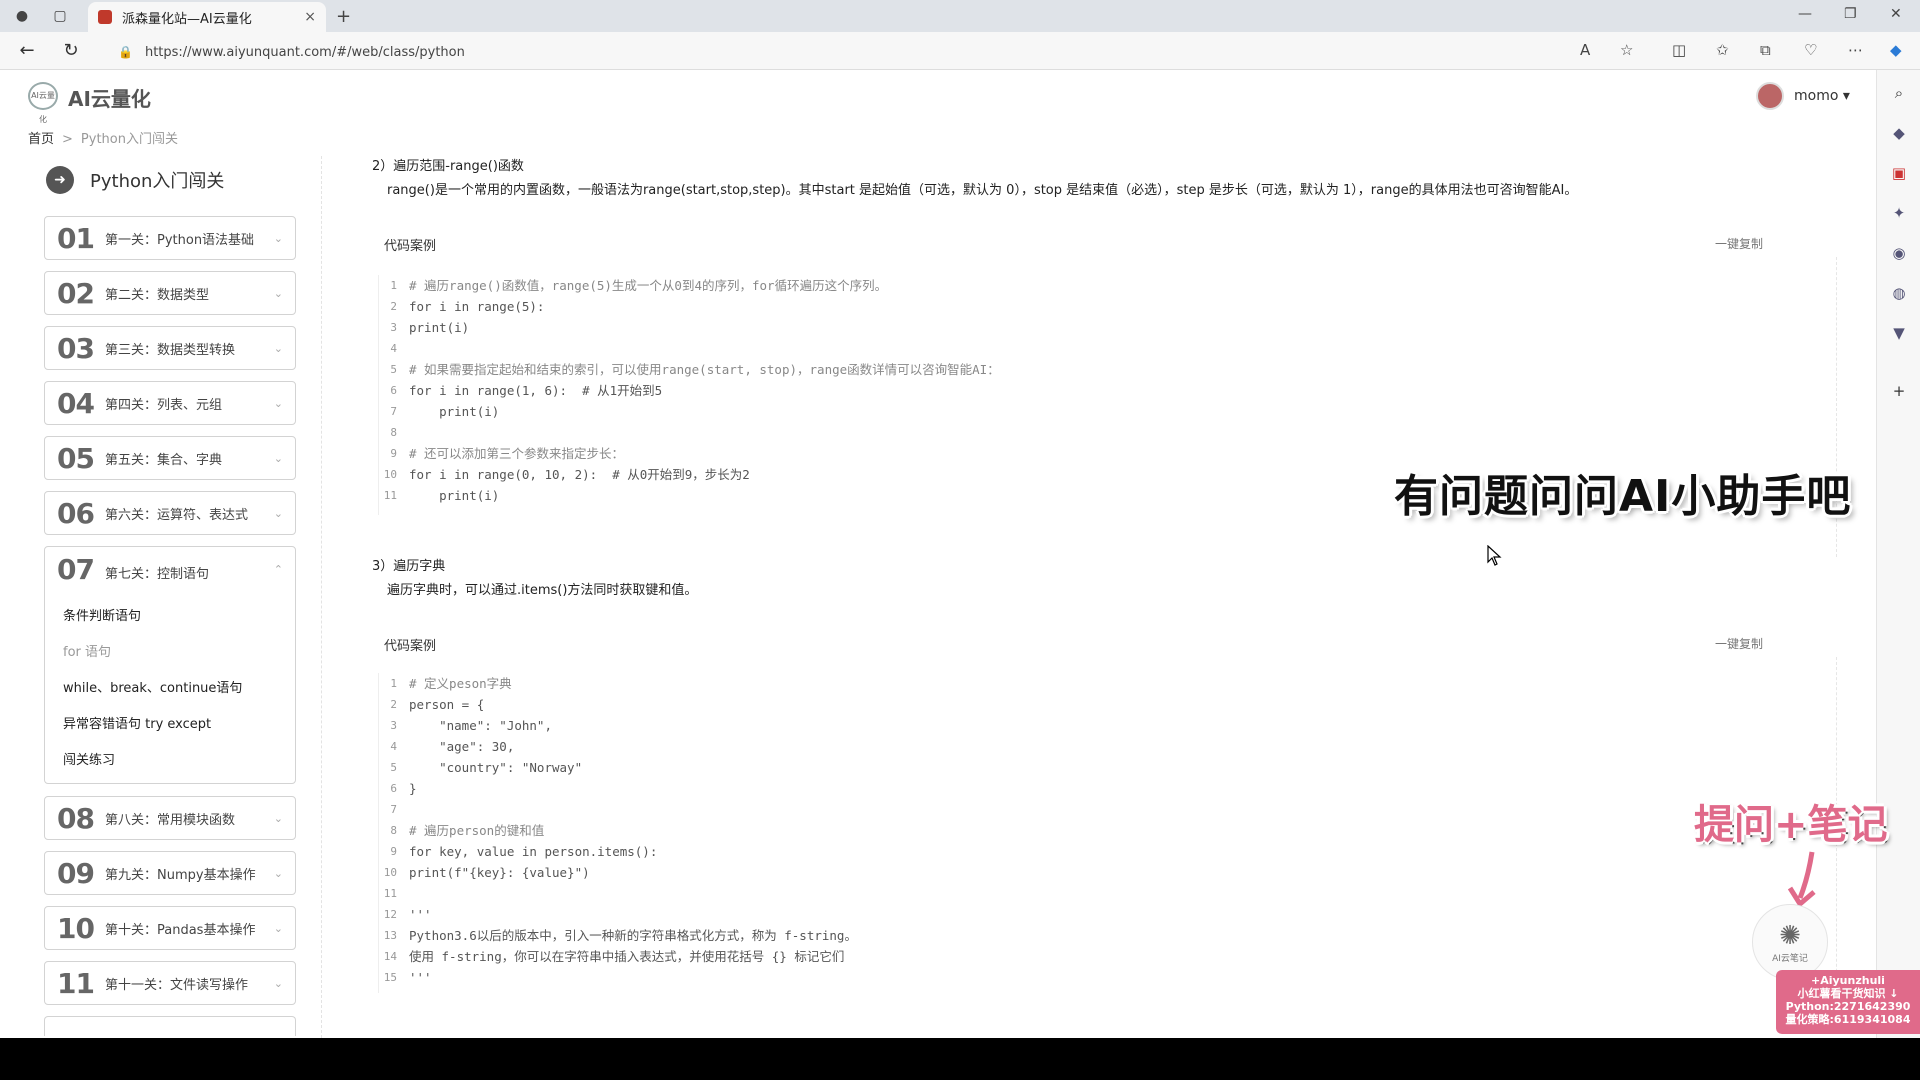 The image size is (1920, 1080). Describe the element at coordinates (424, 327) in the screenshot. I see `code-line: 3 print(i)` at that location.